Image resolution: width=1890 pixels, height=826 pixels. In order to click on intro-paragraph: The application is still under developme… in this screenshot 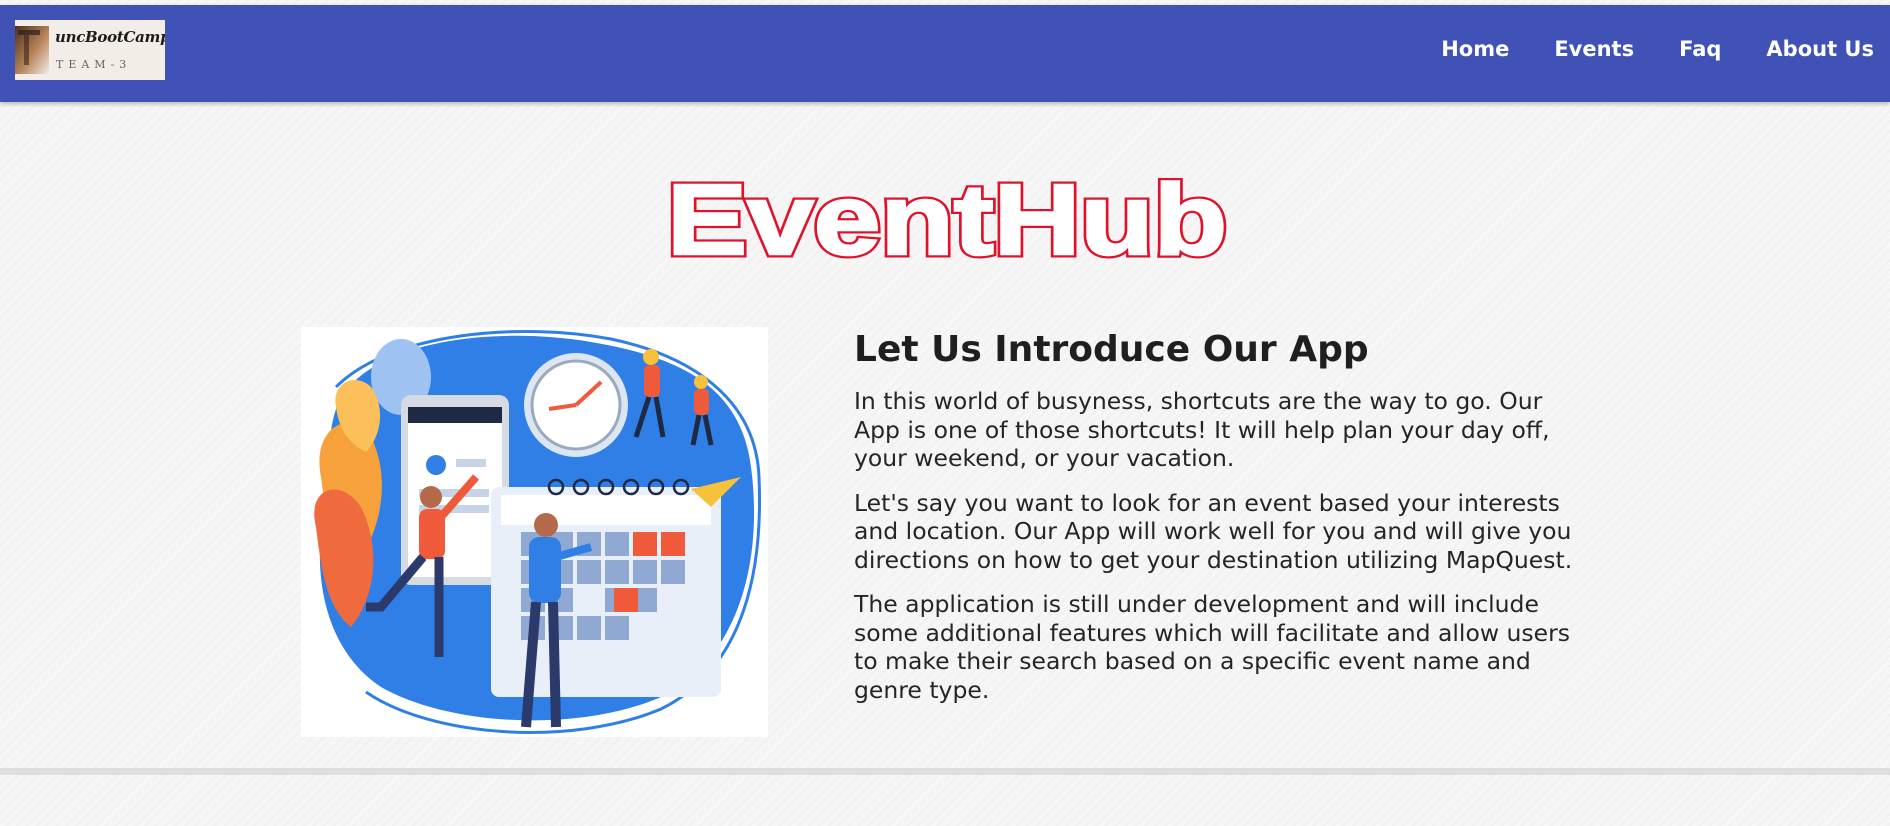, I will do `click(1212, 647)`.